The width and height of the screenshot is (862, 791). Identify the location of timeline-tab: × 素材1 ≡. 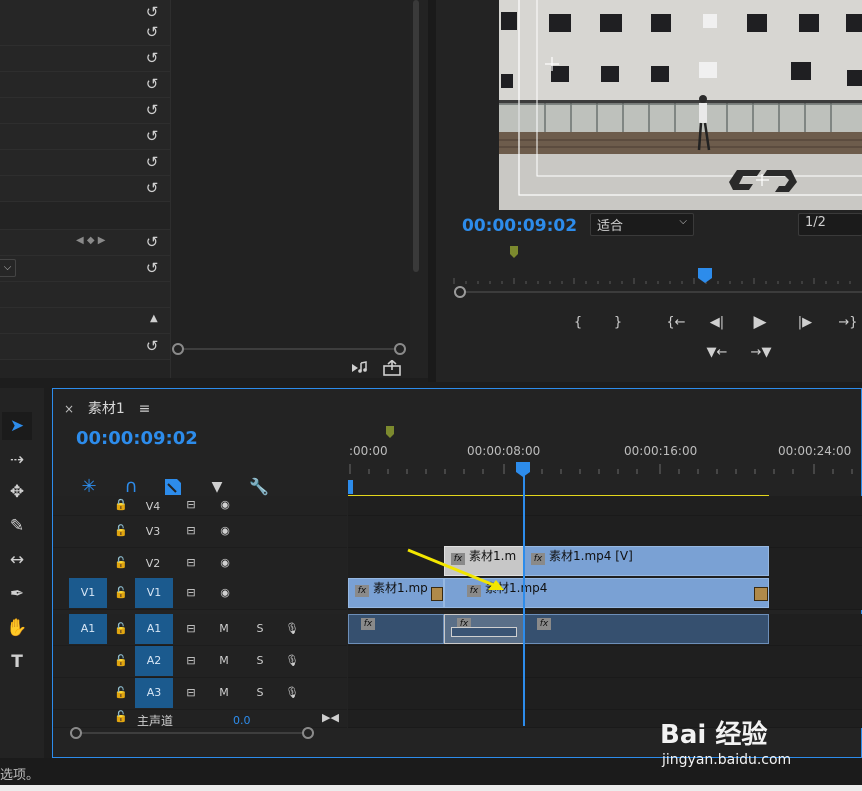
(107, 408).